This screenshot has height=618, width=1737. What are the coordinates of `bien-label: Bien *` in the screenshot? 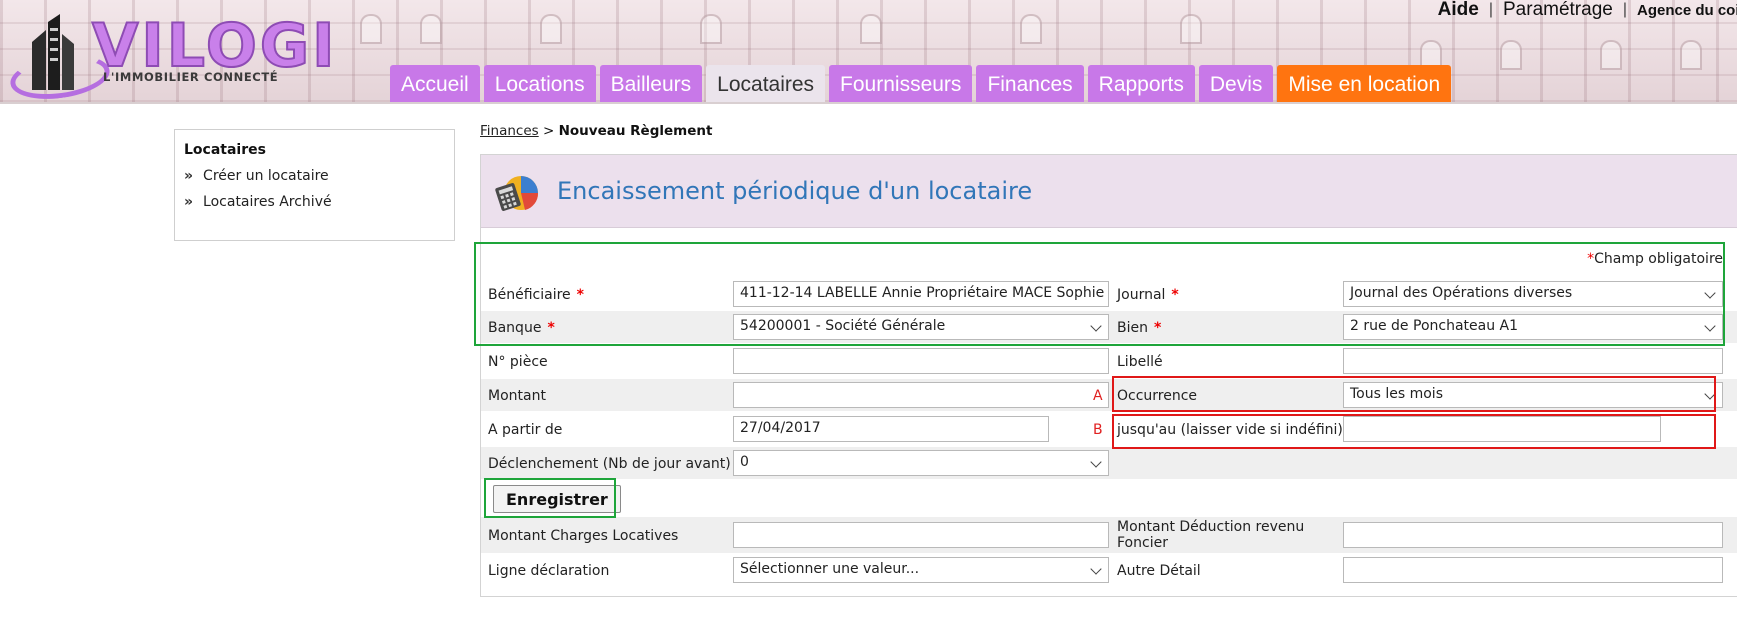 It's located at (1139, 328).